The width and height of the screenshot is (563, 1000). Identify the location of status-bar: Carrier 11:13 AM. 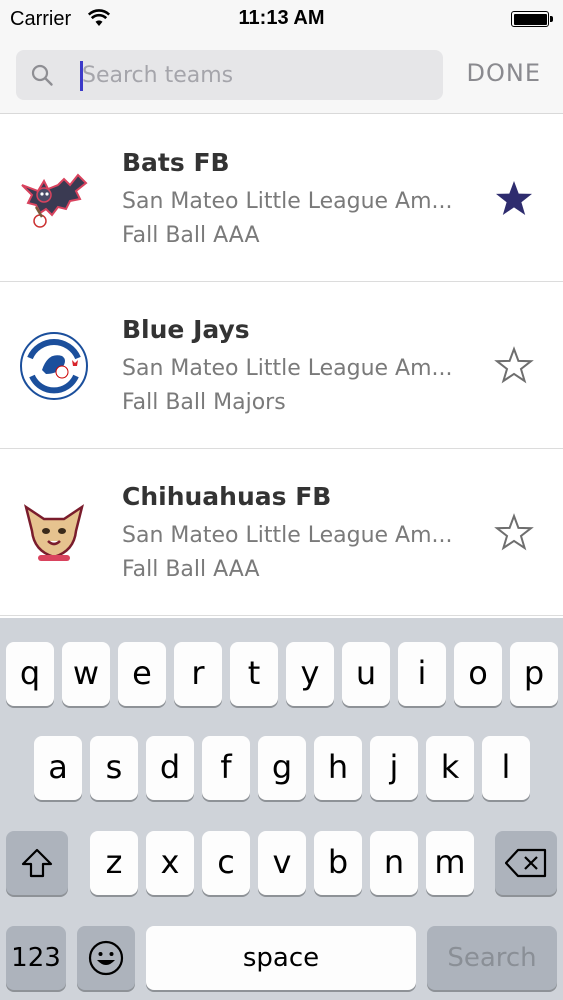
(281, 19).